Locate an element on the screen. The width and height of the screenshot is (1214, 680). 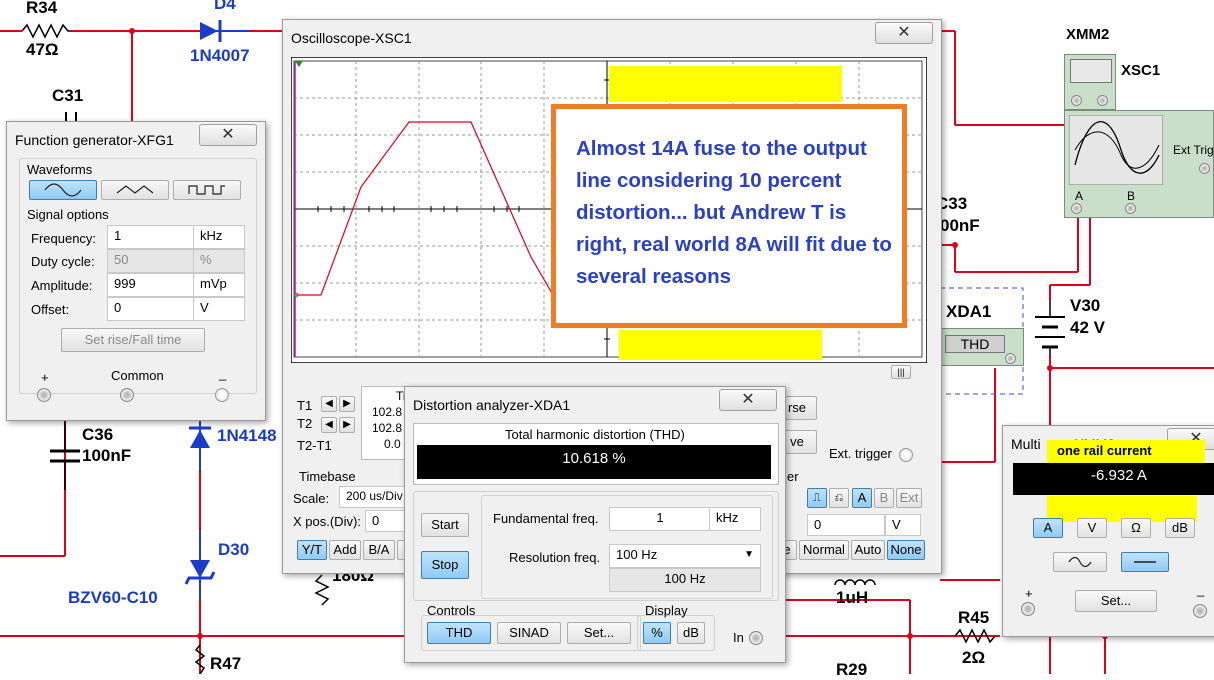
stop-button: Stop is located at coordinates (445, 565).